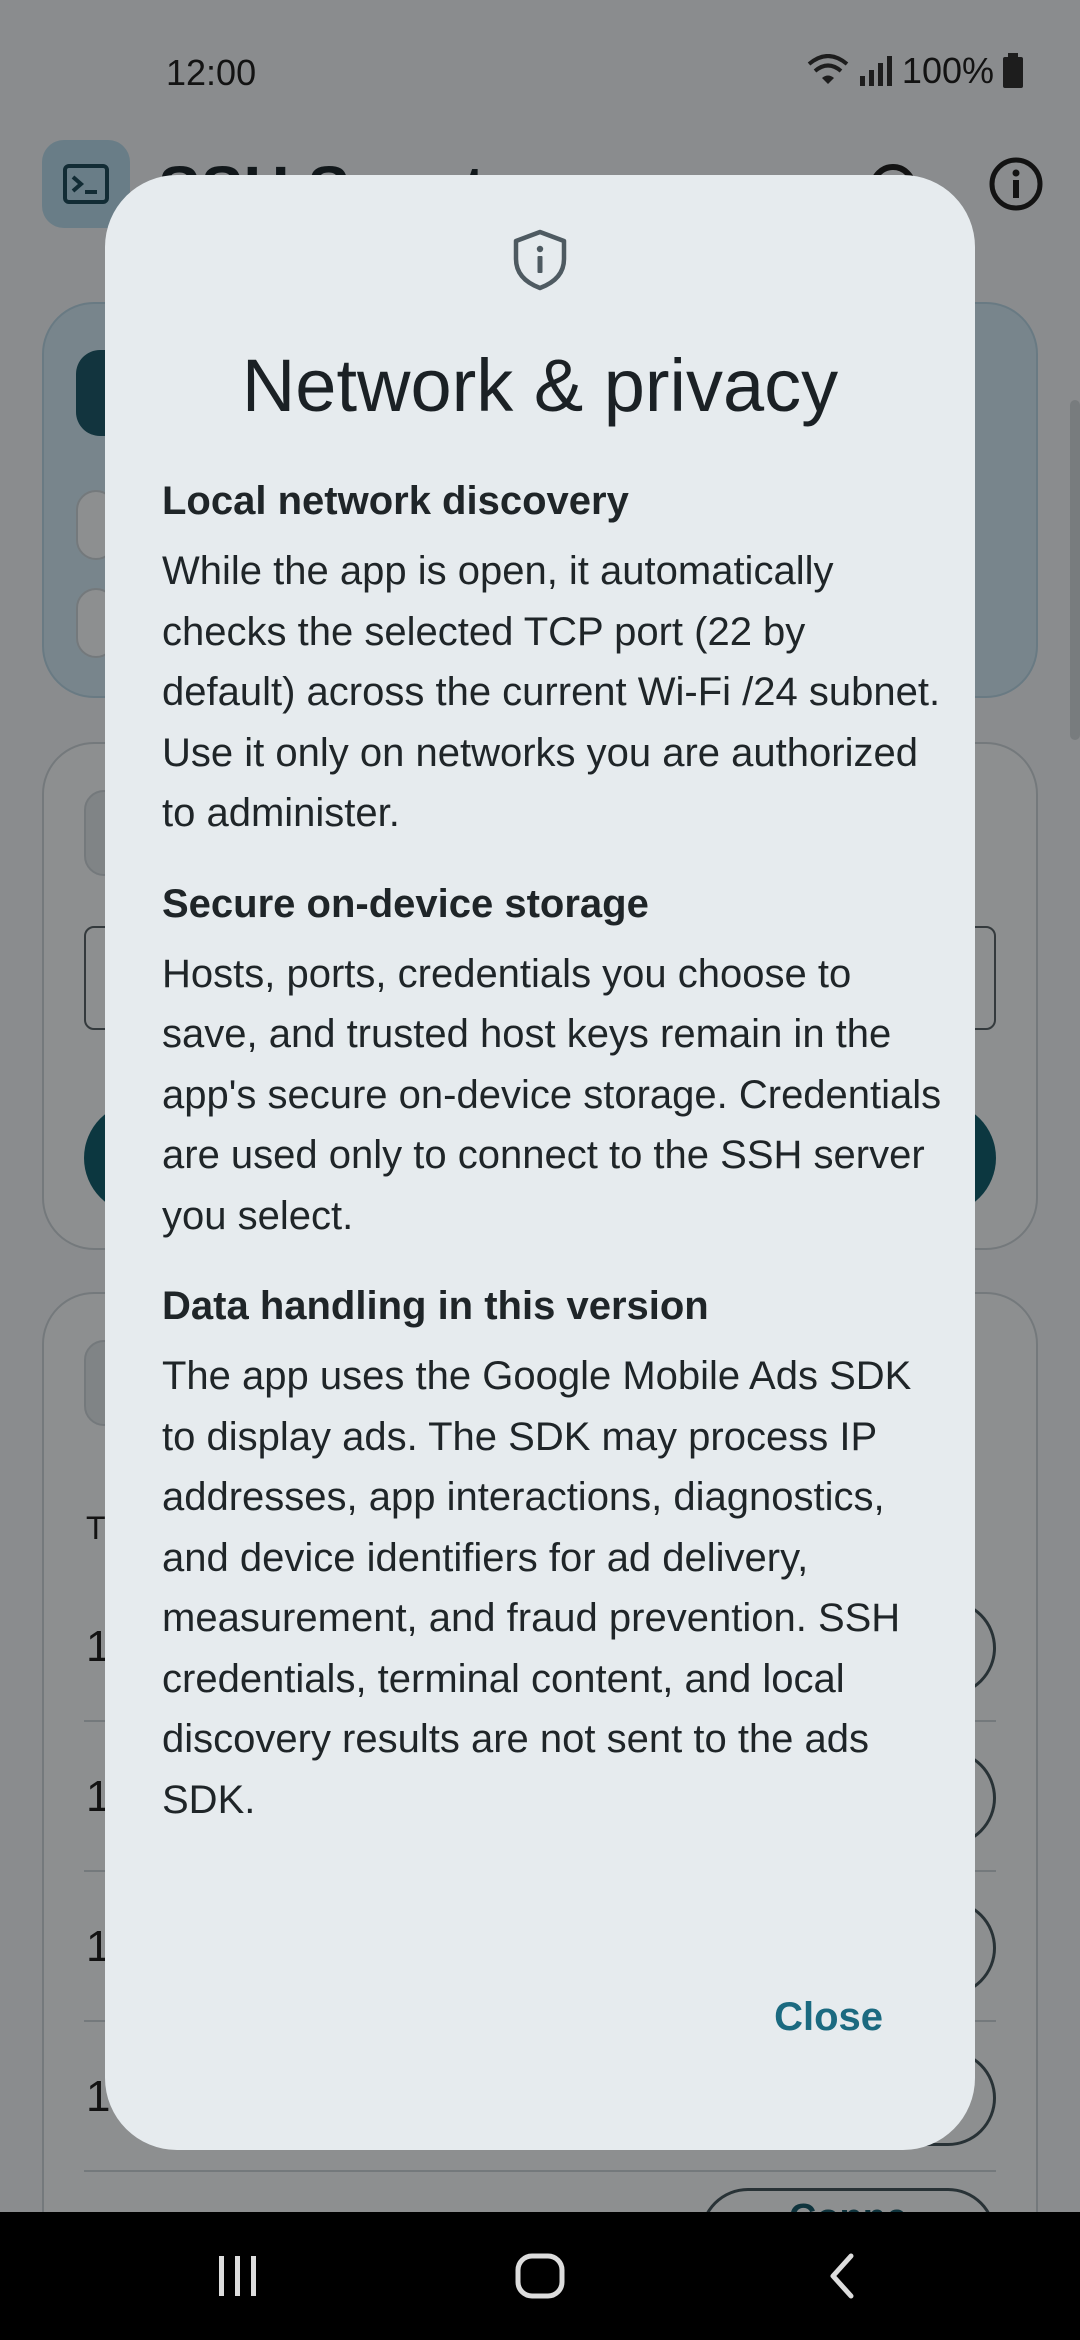 This screenshot has height=2340, width=1080. What do you see at coordinates (828, 2017) in the screenshot?
I see `close-button: Close` at bounding box center [828, 2017].